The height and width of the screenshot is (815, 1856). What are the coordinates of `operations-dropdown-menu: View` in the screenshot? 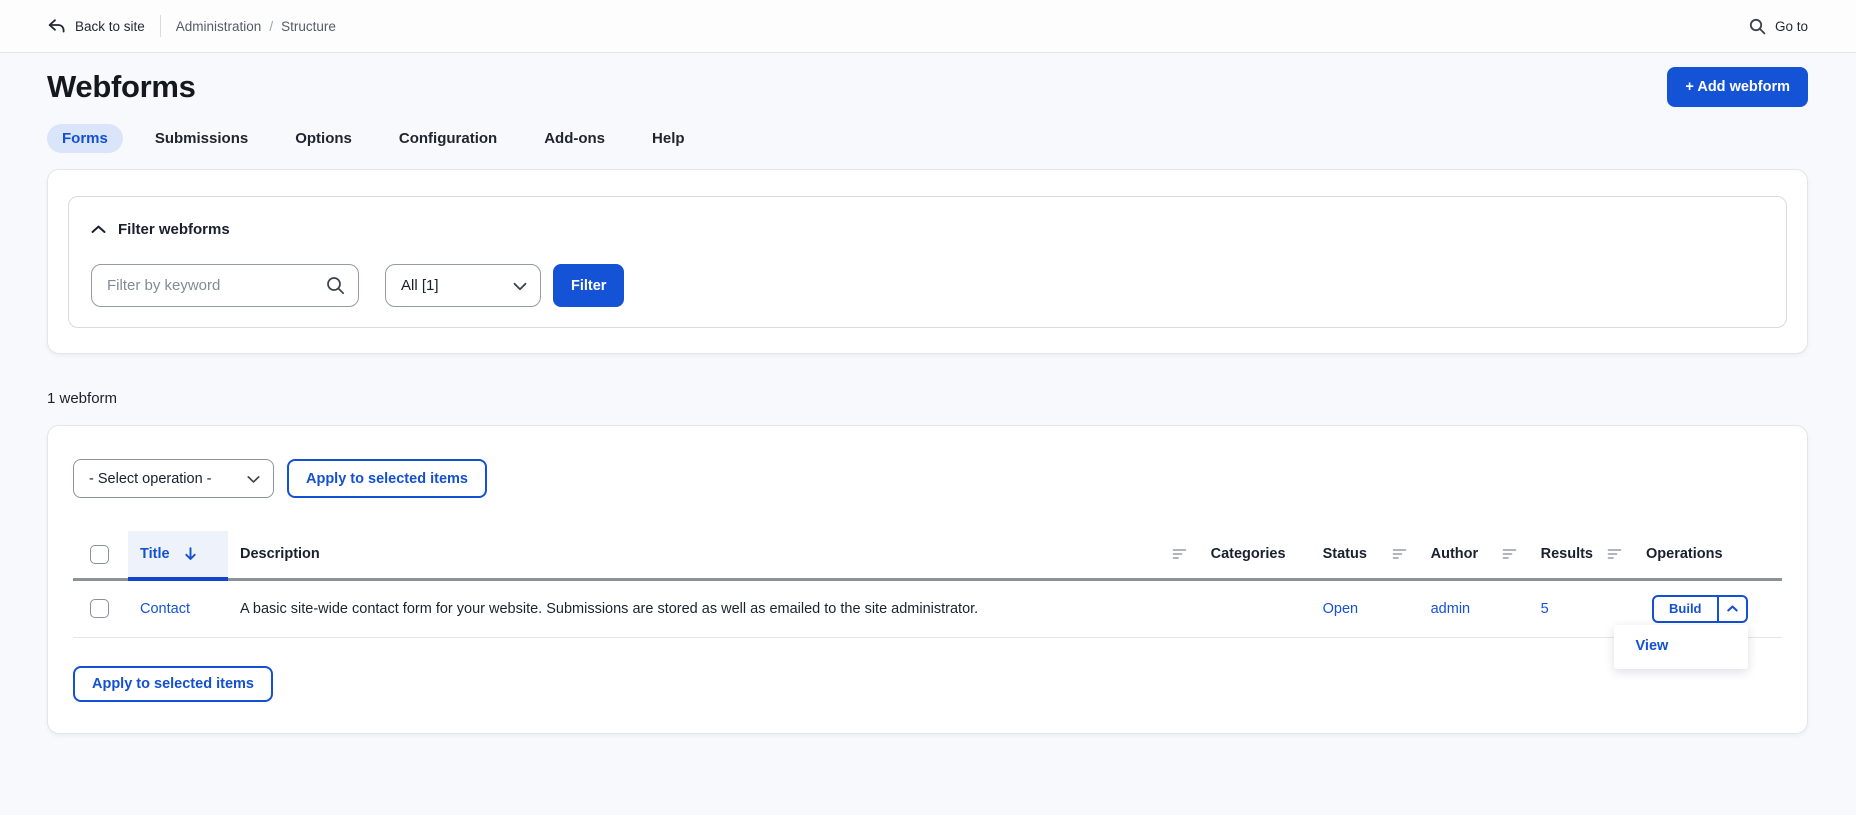 It's located at (1680, 646).